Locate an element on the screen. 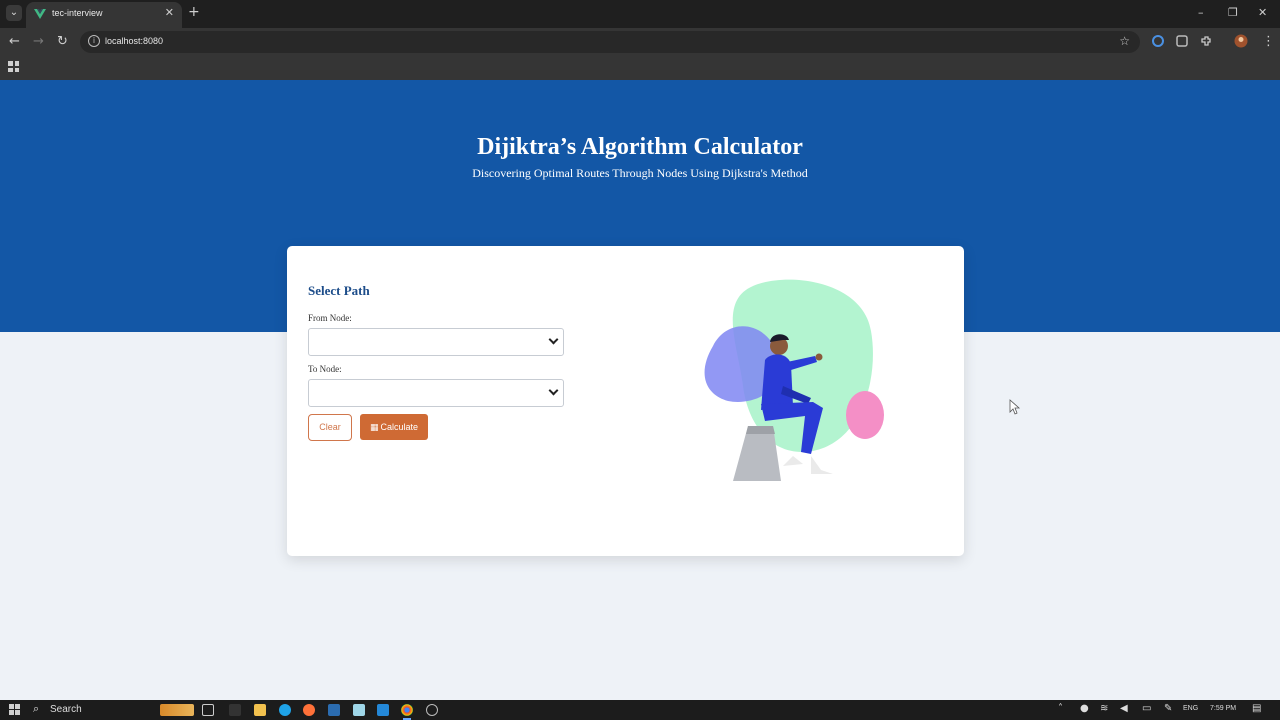 The width and height of the screenshot is (1280, 720). tab-title: tec-interview is located at coordinates (77, 13).